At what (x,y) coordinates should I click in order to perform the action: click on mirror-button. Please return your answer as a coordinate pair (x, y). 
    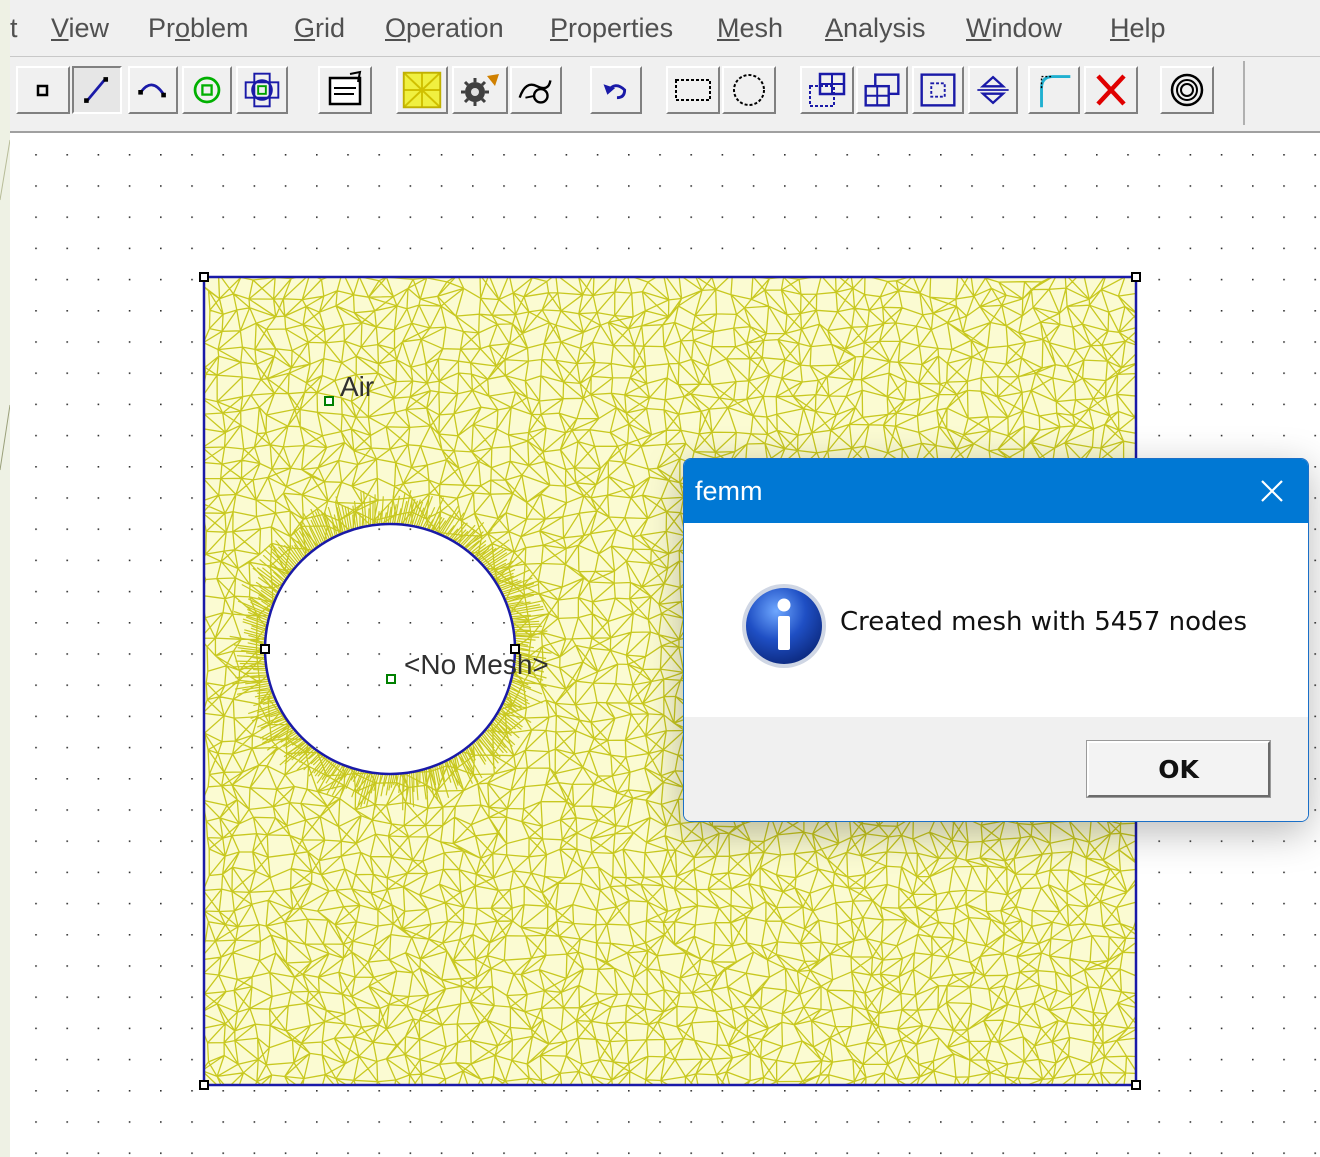
    Looking at the image, I should click on (993, 90).